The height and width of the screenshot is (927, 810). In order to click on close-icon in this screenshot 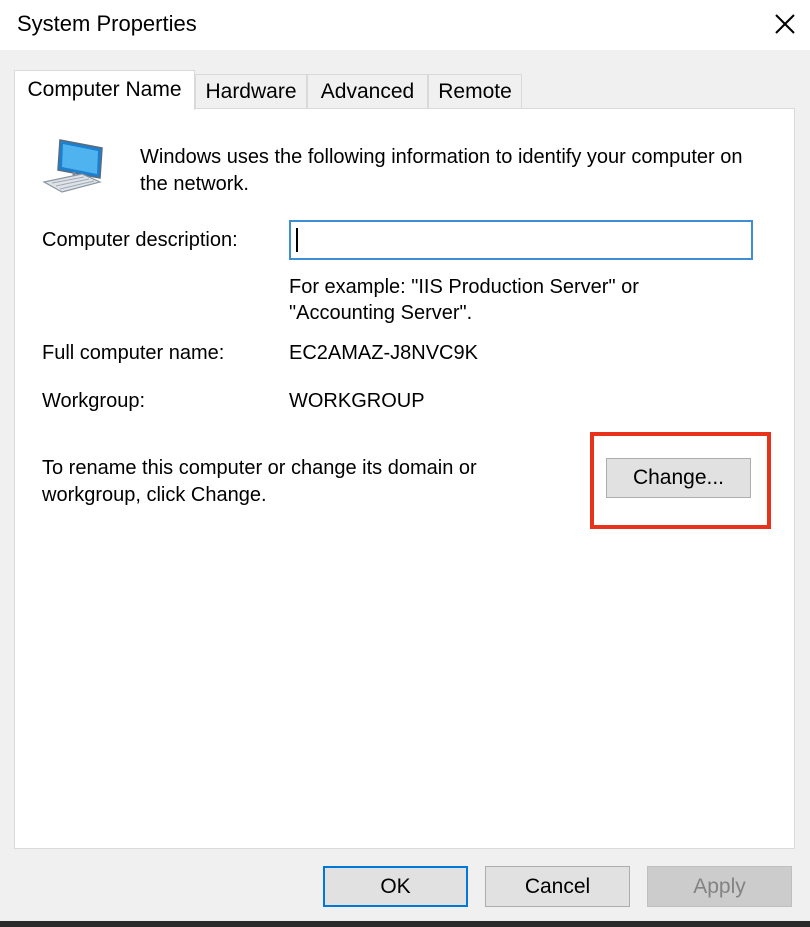, I will do `click(785, 24)`.